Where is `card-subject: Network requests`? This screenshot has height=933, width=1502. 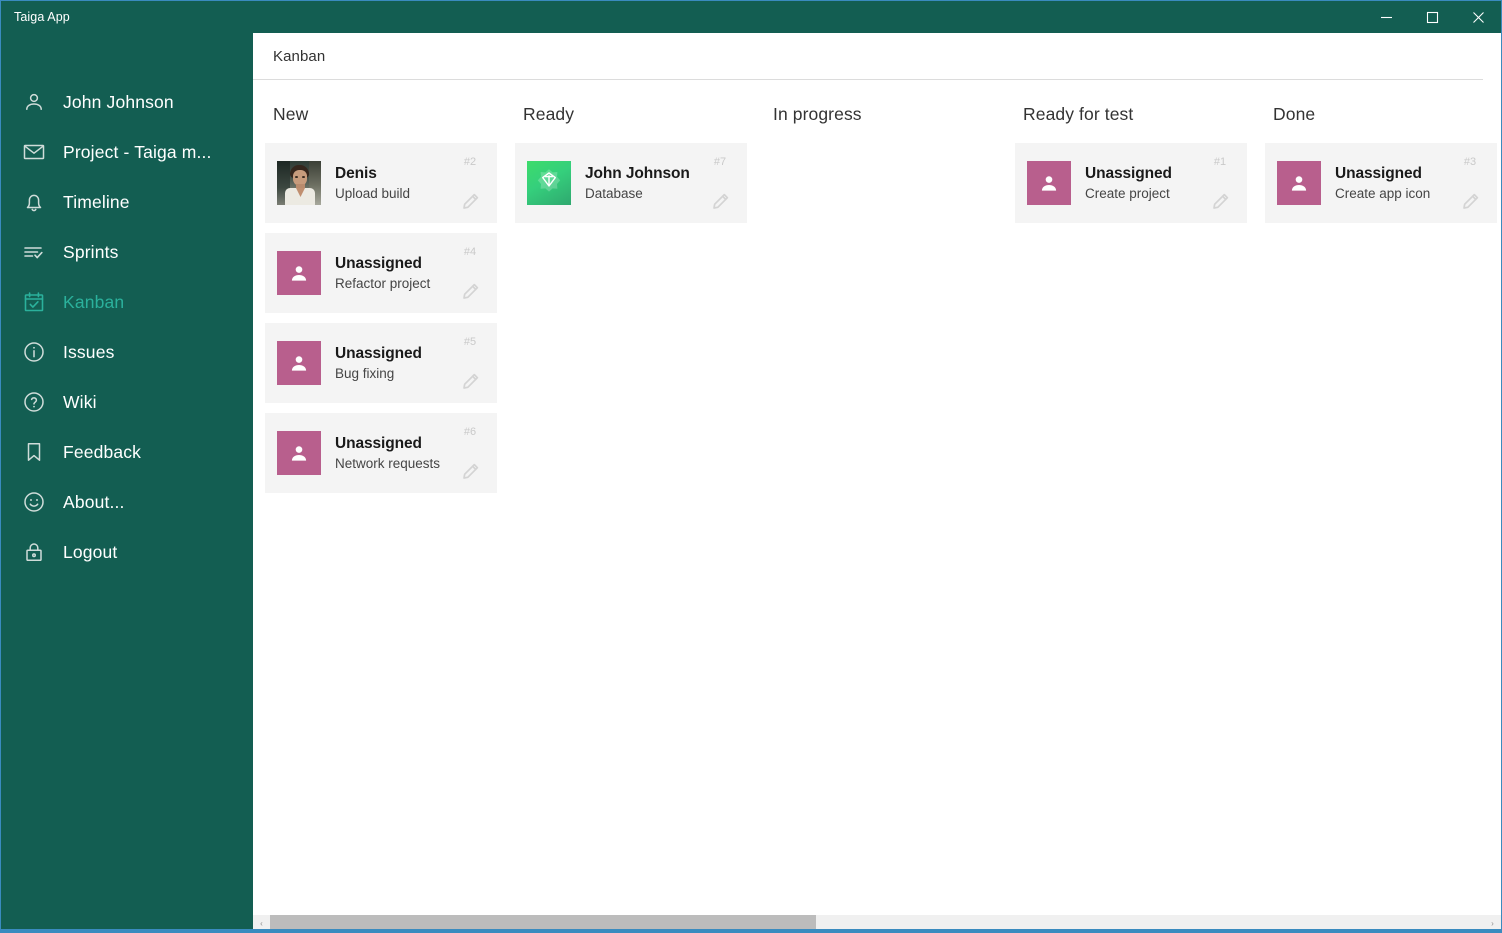
card-subject: Network requests is located at coordinates (388, 463).